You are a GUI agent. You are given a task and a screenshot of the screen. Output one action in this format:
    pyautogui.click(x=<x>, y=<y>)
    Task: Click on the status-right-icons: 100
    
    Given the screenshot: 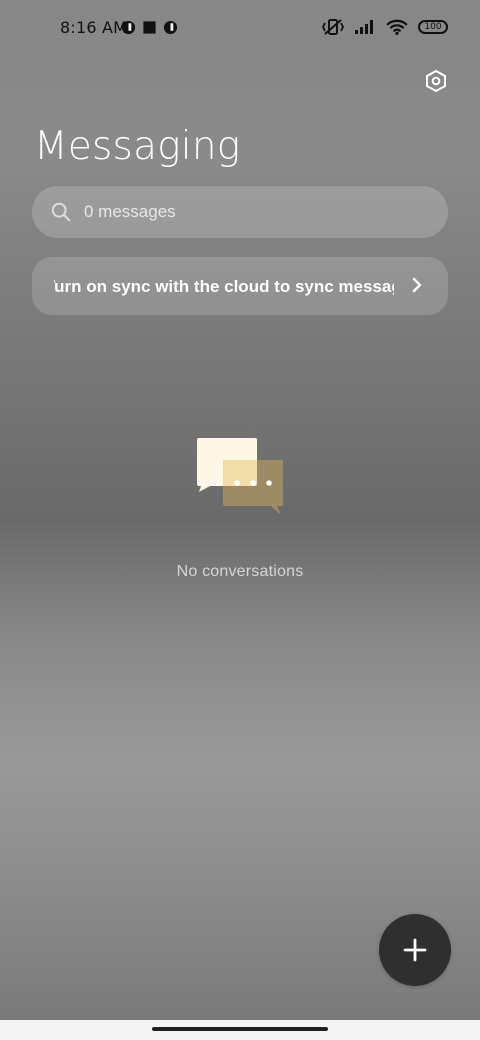 What is the action you would take?
    pyautogui.click(x=385, y=27)
    